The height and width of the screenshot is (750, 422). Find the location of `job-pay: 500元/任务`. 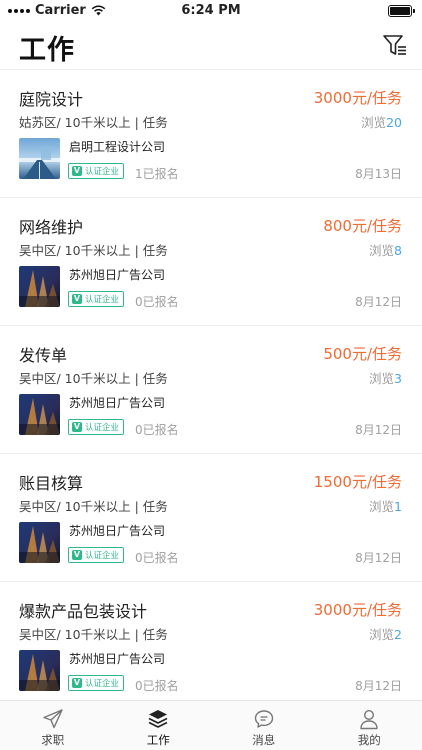

job-pay: 500元/任务 is located at coordinates (362, 354).